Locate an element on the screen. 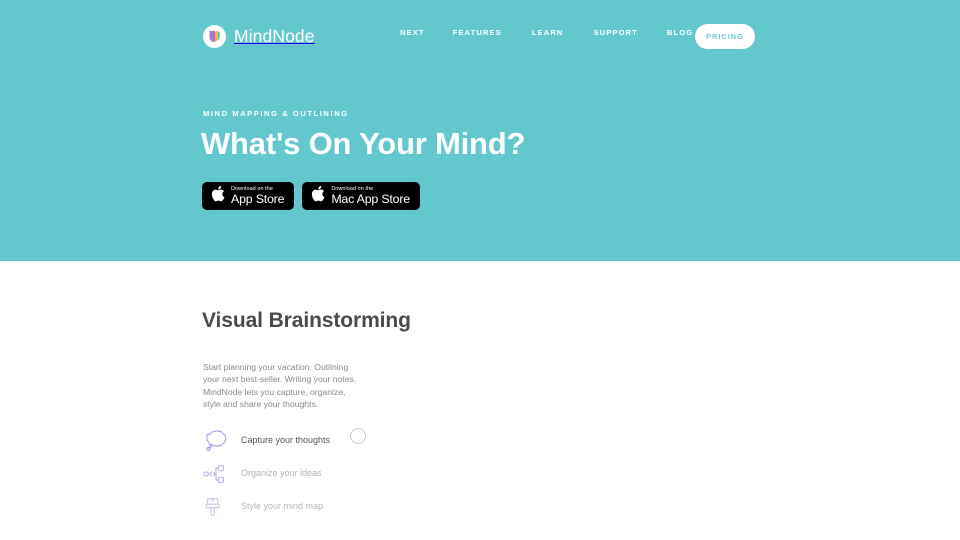  app-store-badge-text: Download on the App Store is located at coordinates (258, 196).